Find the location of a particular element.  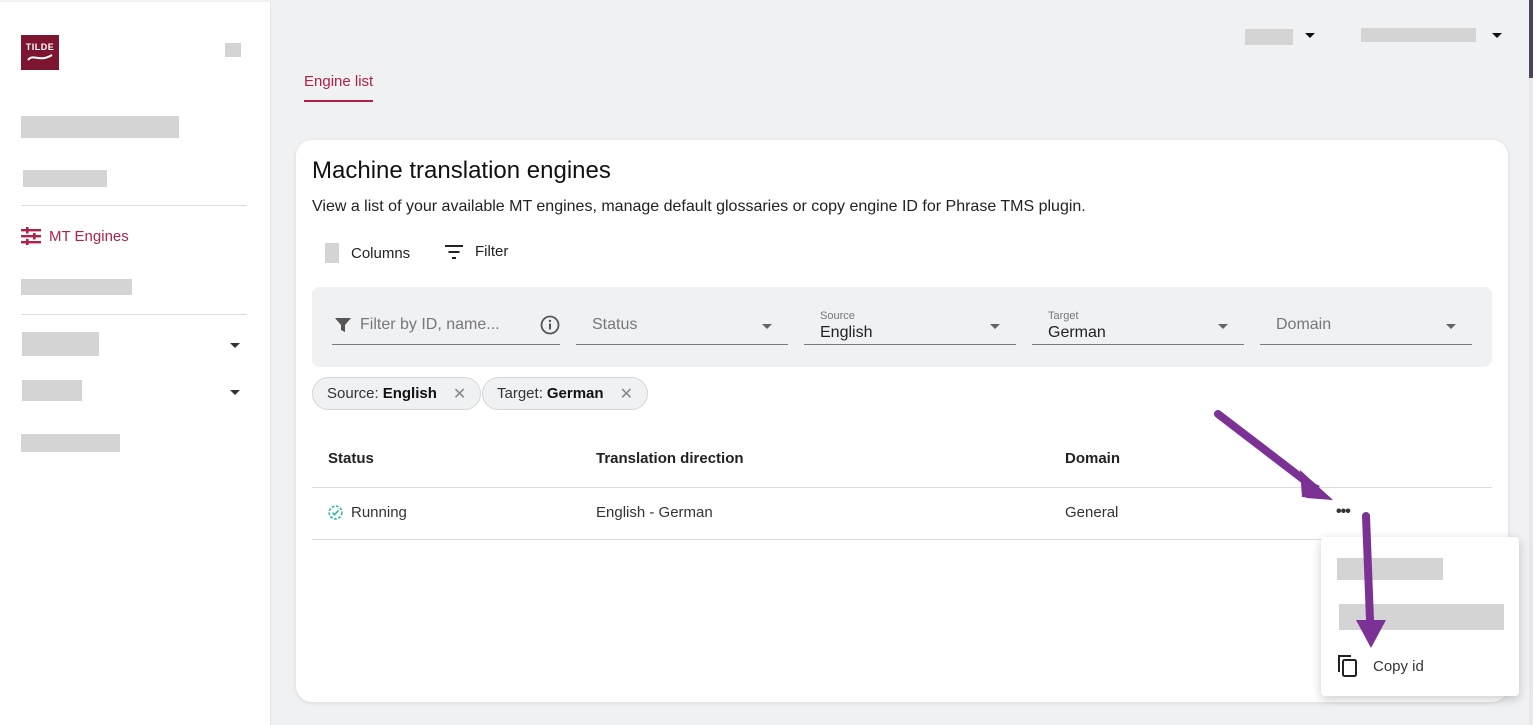

column-header-direction: Translation direction is located at coordinates (670, 458).